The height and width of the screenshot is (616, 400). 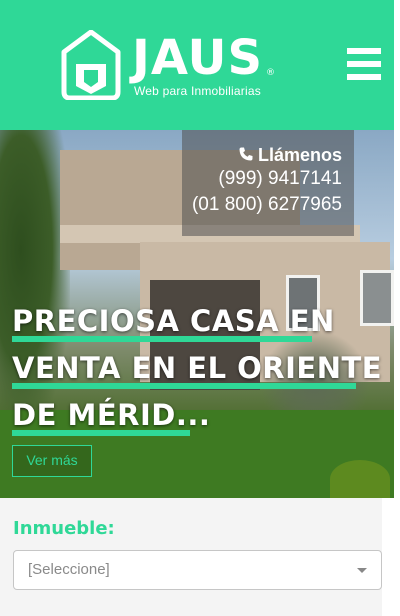 I want to click on brand-tagline: Web para Inmobiliarias, so click(x=197, y=91).